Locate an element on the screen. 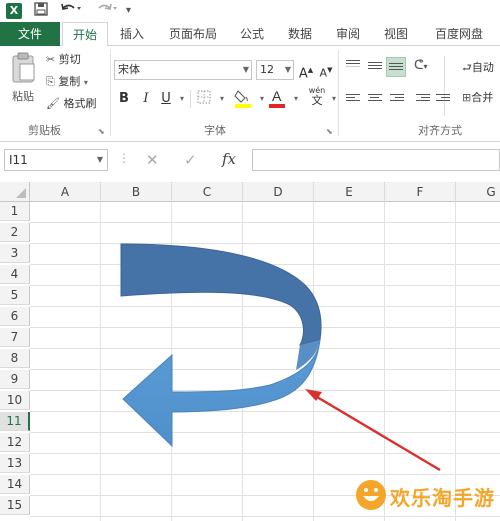 This screenshot has width=500, height=521. watermark-logo-icon is located at coordinates (371, 495).